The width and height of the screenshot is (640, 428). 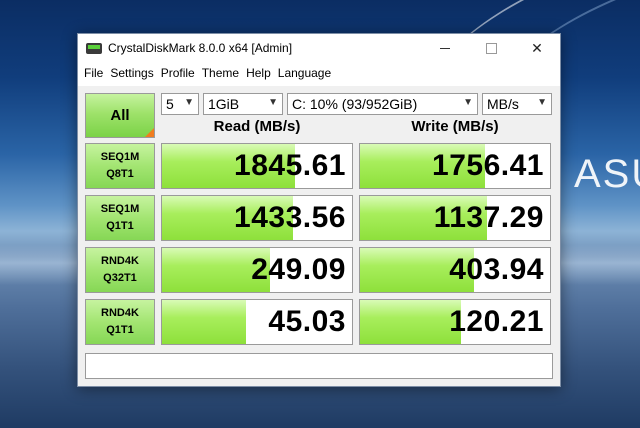 I want to click on test-label-line2: Q8T1, so click(x=120, y=174).